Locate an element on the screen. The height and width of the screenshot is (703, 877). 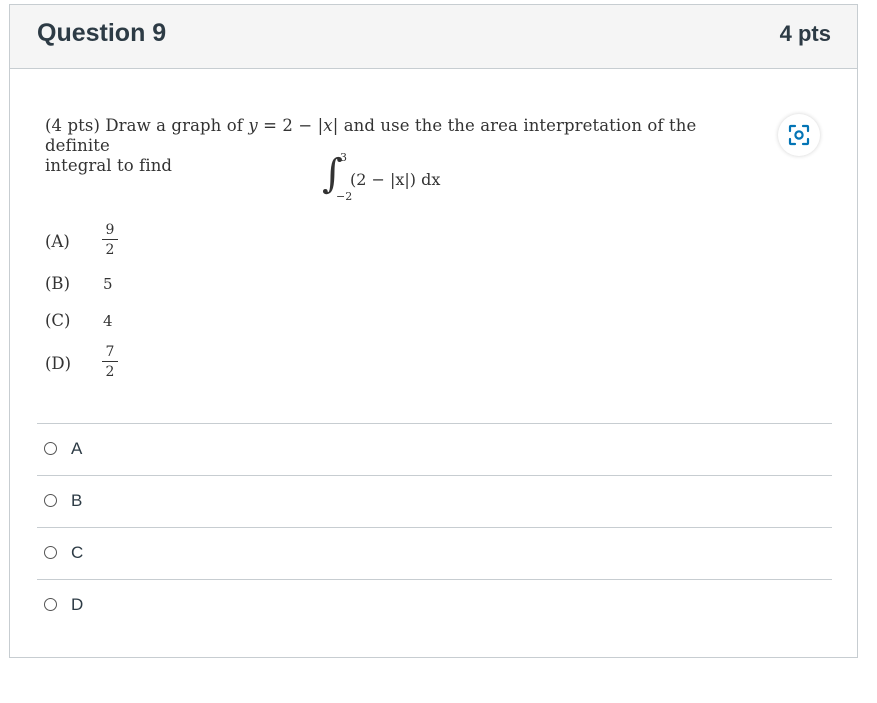
answer-option-d: D is located at coordinates (434, 605).